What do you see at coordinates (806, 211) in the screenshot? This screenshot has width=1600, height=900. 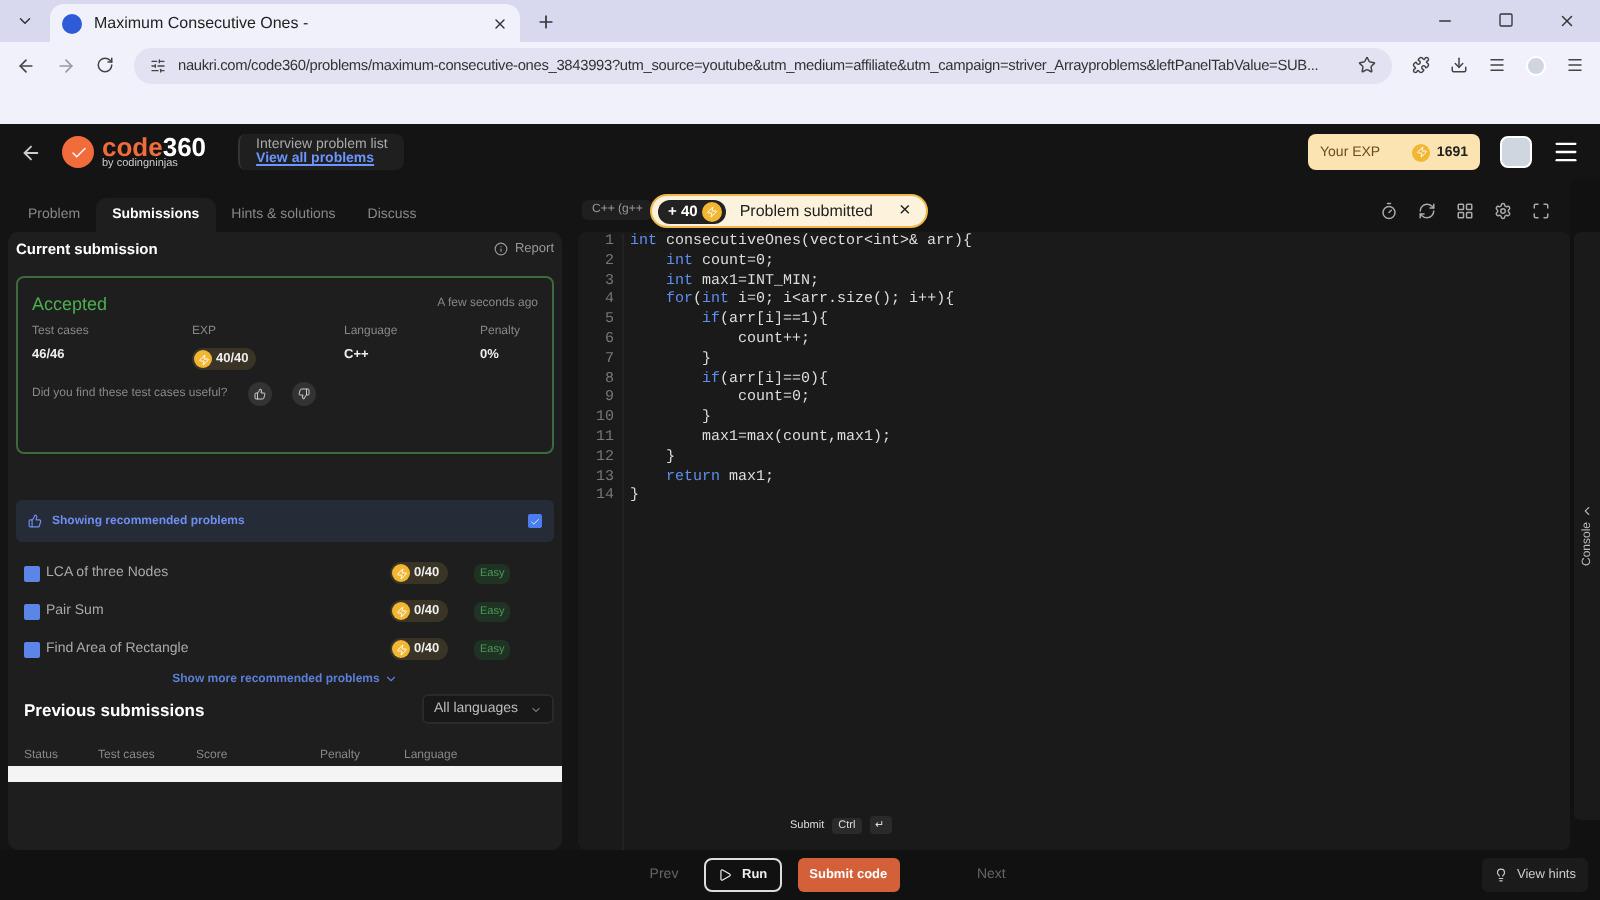 I see `toast-message: Problem submitted` at bounding box center [806, 211].